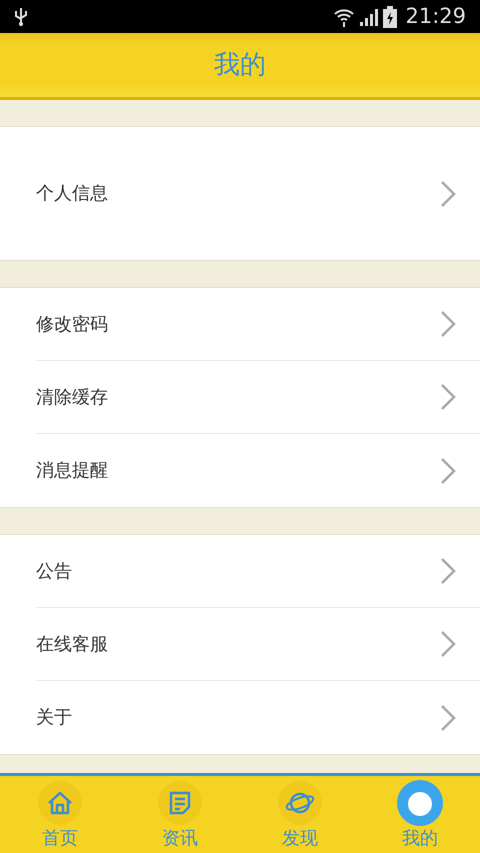 Image resolution: width=480 pixels, height=853 pixels. What do you see at coordinates (54, 572) in the screenshot?
I see `item-label: 公告` at bounding box center [54, 572].